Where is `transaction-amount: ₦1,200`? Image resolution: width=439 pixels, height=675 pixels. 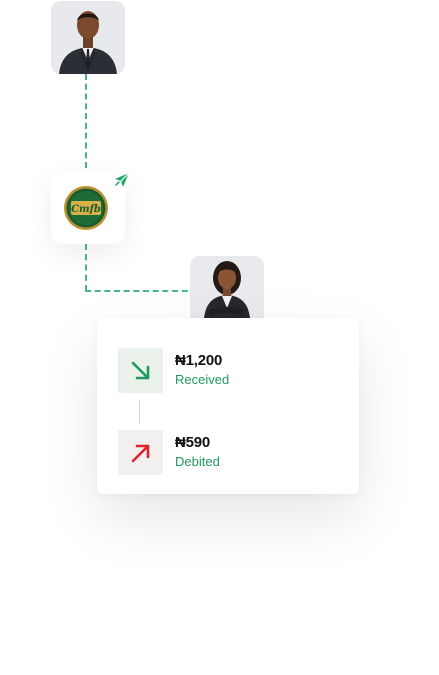
transaction-amount: ₦1,200 is located at coordinates (199, 360).